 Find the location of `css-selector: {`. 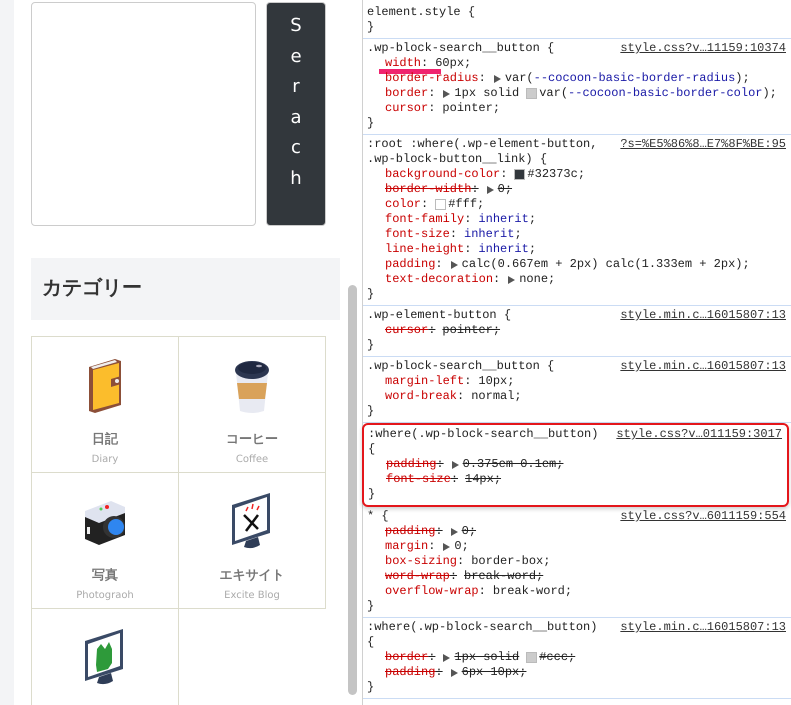

css-selector: { is located at coordinates (370, 642).